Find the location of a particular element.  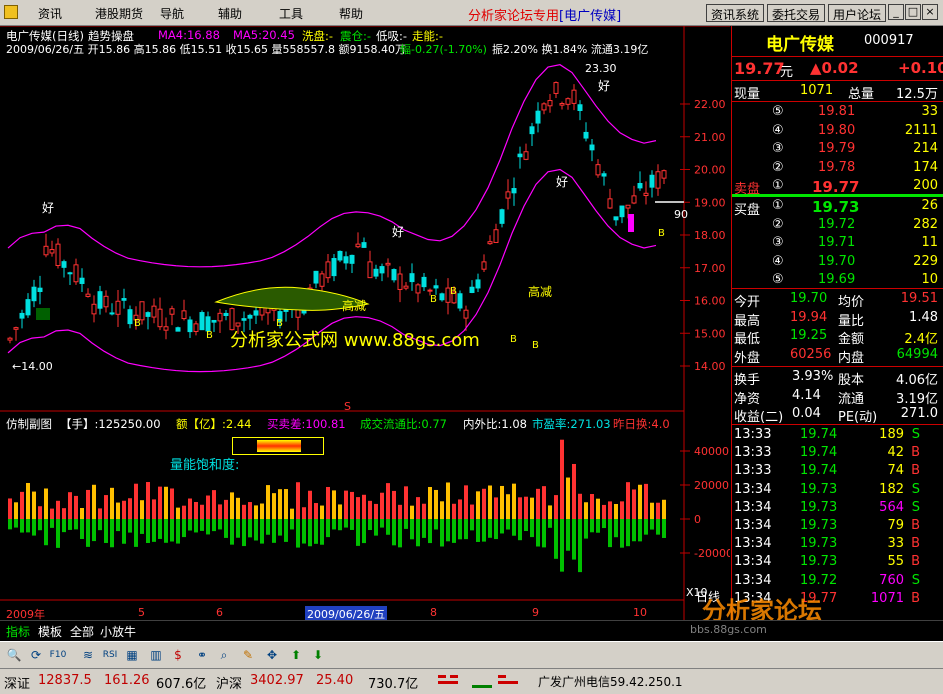

rsi-icon: RSI is located at coordinates (110, 655).